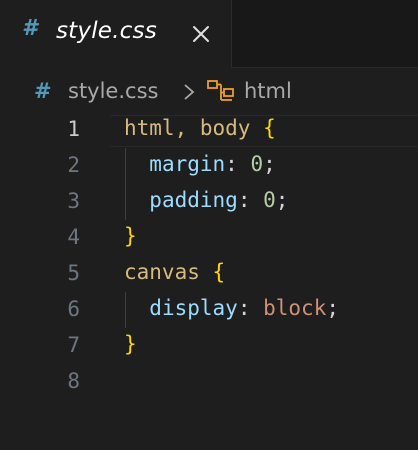  What do you see at coordinates (73, 201) in the screenshot?
I see `line-number: 3` at bounding box center [73, 201].